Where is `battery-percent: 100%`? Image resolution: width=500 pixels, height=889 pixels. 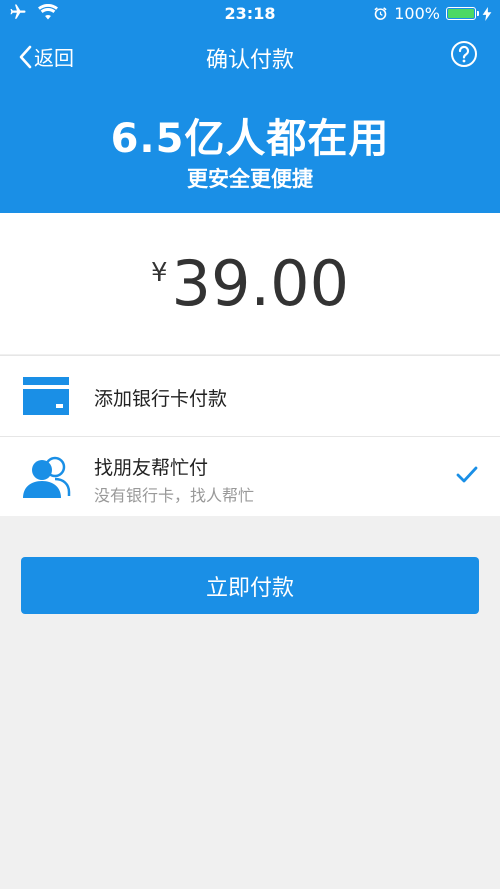
battery-percent: 100% is located at coordinates (417, 13).